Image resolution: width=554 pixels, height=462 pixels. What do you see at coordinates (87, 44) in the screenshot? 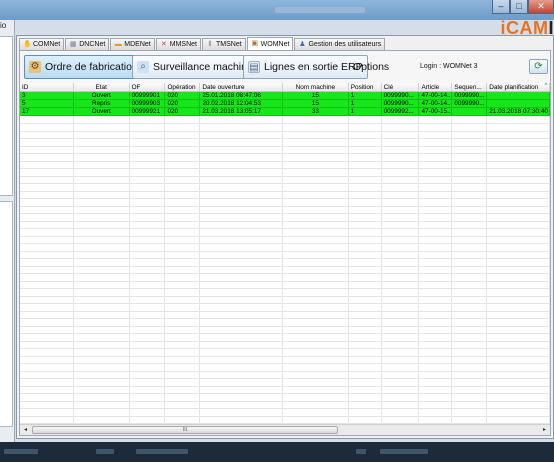
I see `tab-dncnet: ▦ DNCNet` at bounding box center [87, 44].